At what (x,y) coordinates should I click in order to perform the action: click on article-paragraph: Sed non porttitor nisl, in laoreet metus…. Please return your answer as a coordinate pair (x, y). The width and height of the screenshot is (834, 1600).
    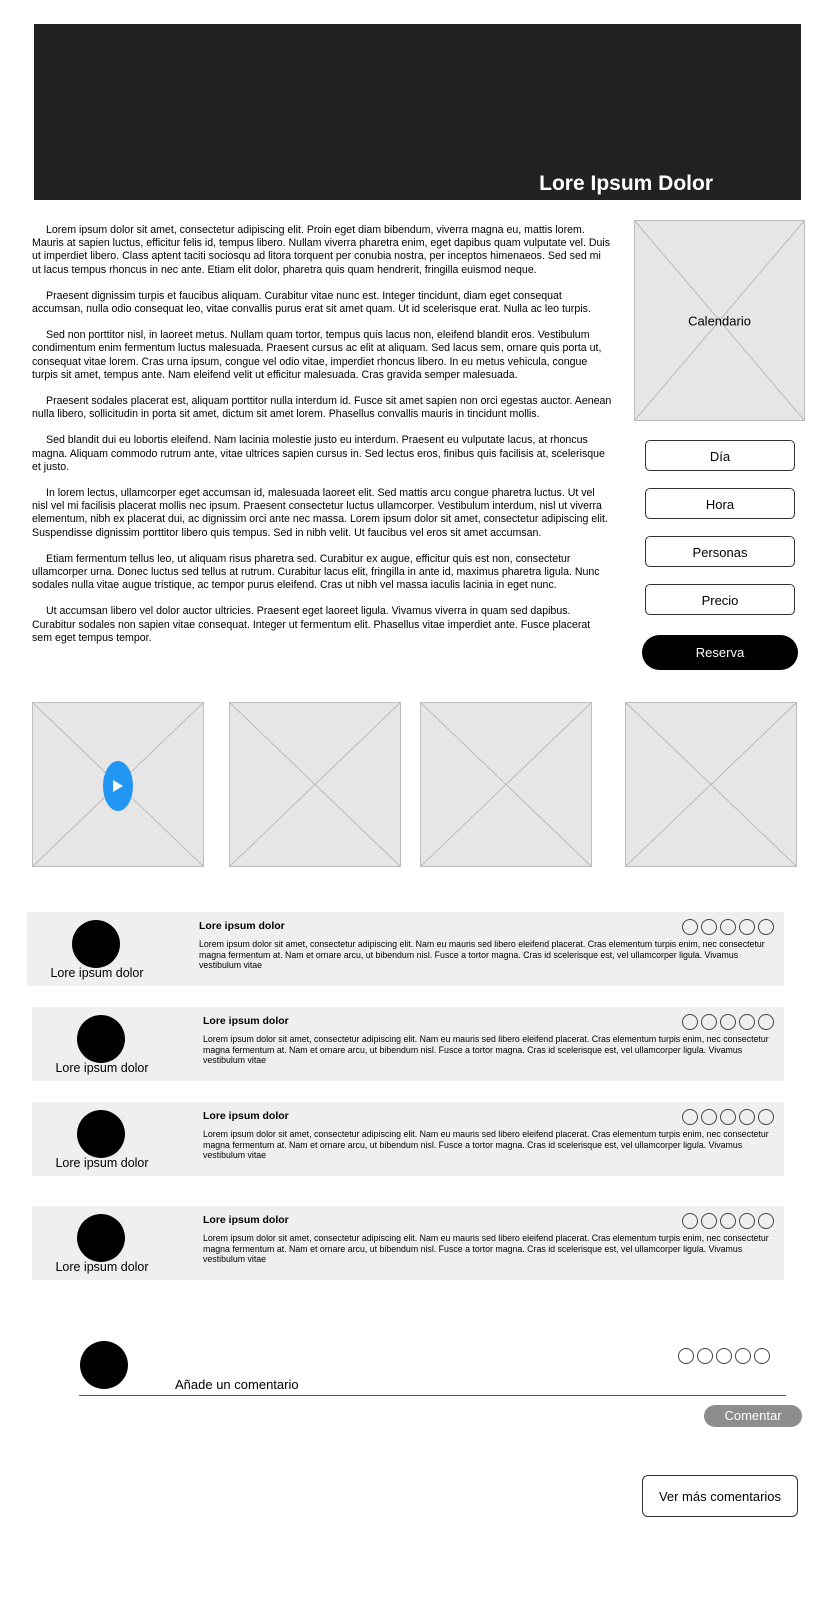
    Looking at the image, I should click on (317, 355).